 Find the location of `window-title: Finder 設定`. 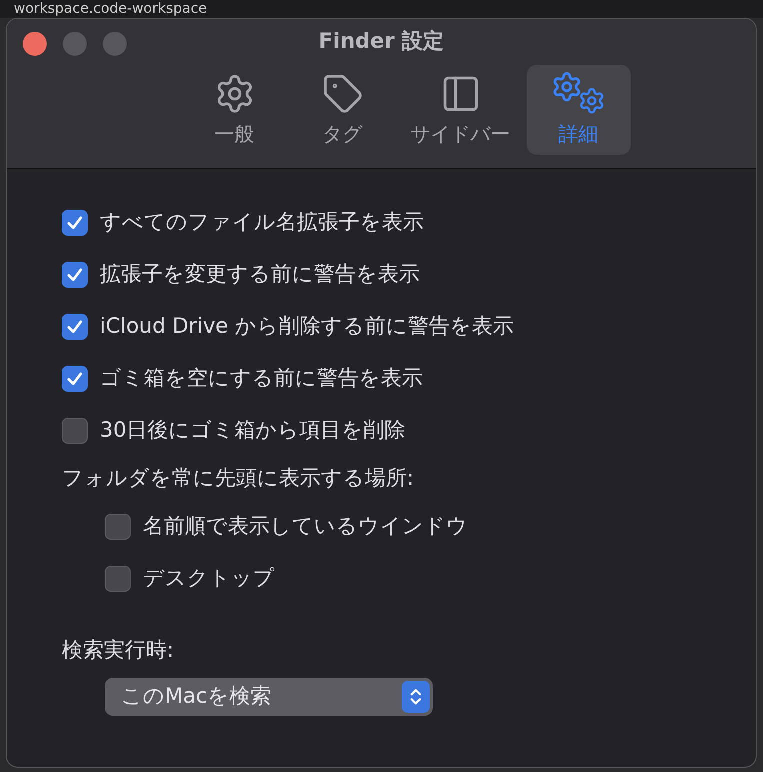

window-title: Finder 設定 is located at coordinates (381, 42).